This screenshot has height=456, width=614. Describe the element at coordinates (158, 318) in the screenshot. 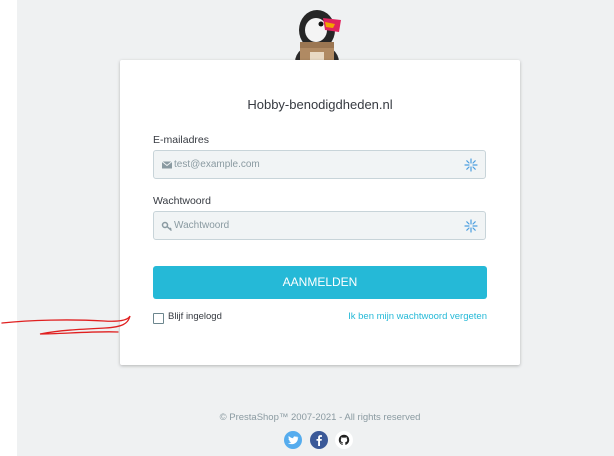

I see `remember-me-checkbox` at that location.